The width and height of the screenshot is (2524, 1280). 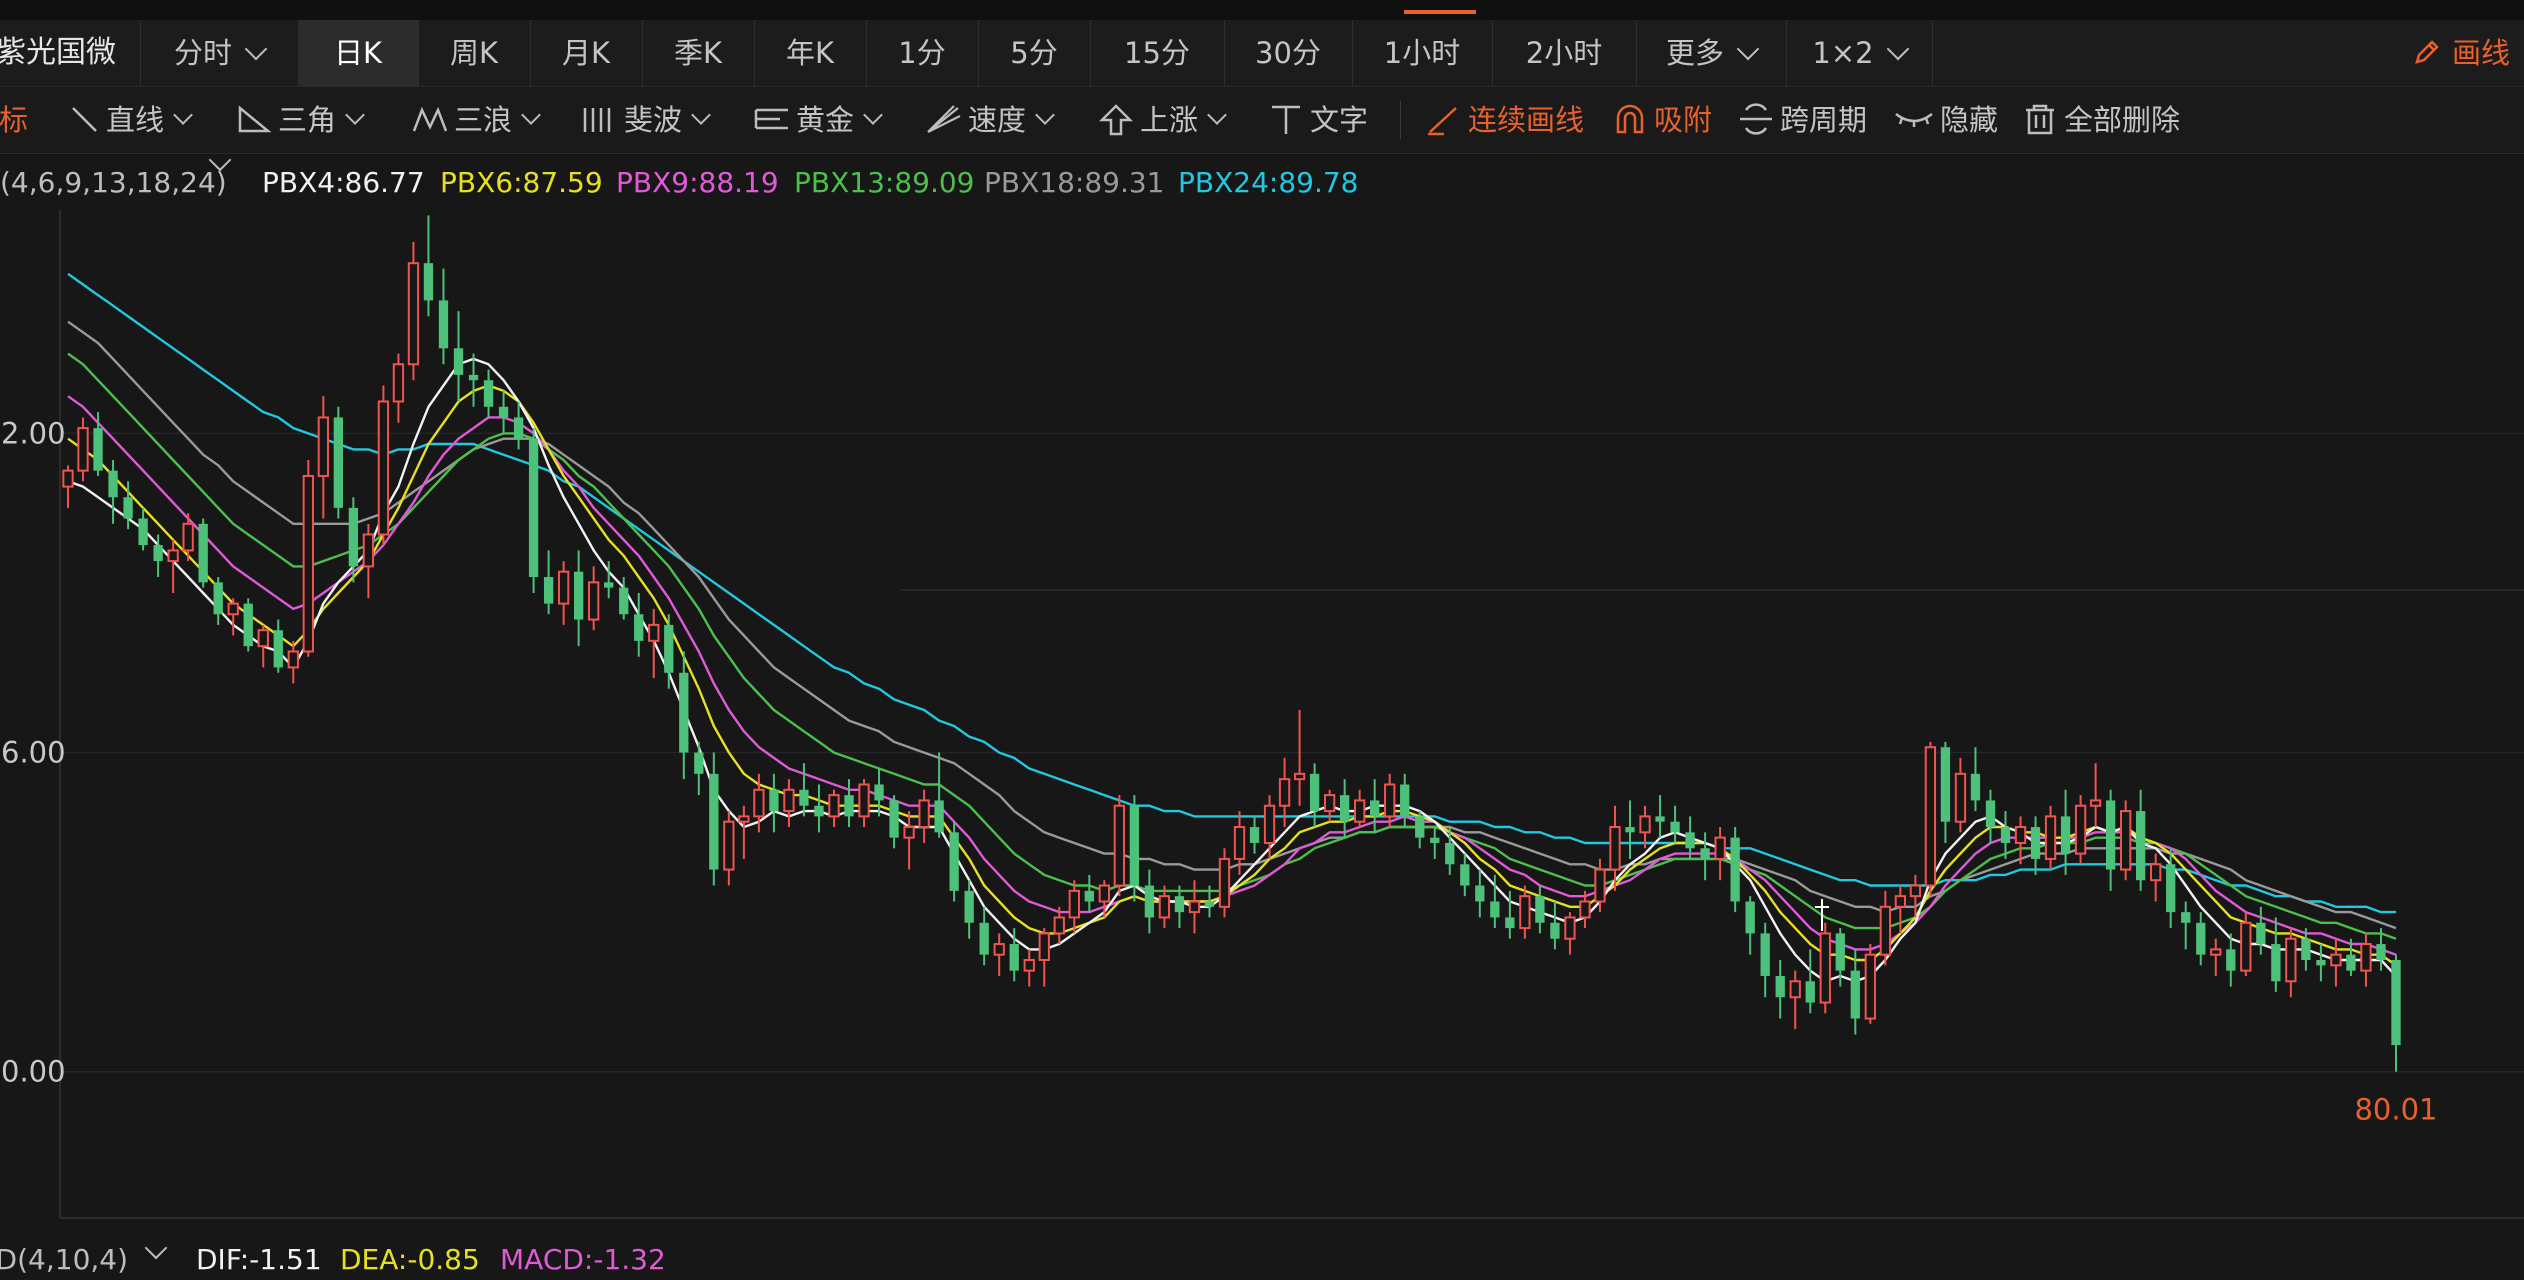 I want to click on tool-continuous-line: 连续画线, so click(x=1504, y=120).